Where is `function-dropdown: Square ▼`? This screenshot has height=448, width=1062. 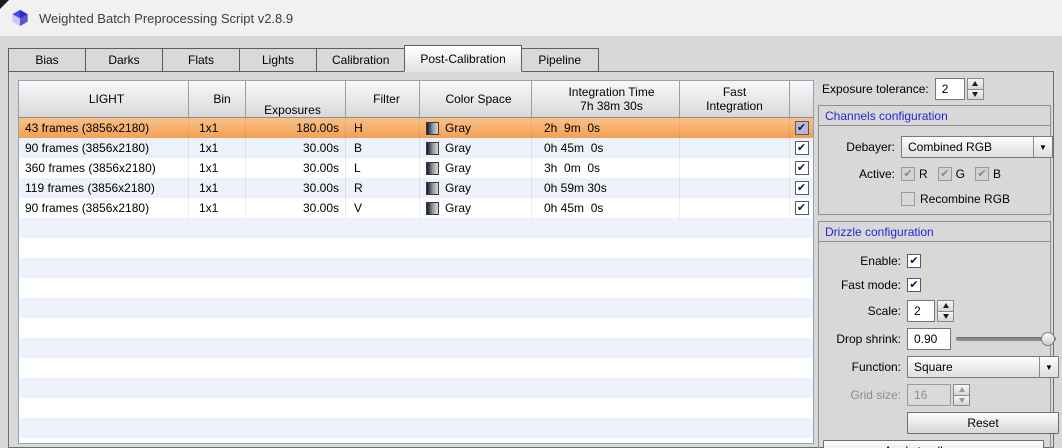 function-dropdown: Square ▼ is located at coordinates (983, 367).